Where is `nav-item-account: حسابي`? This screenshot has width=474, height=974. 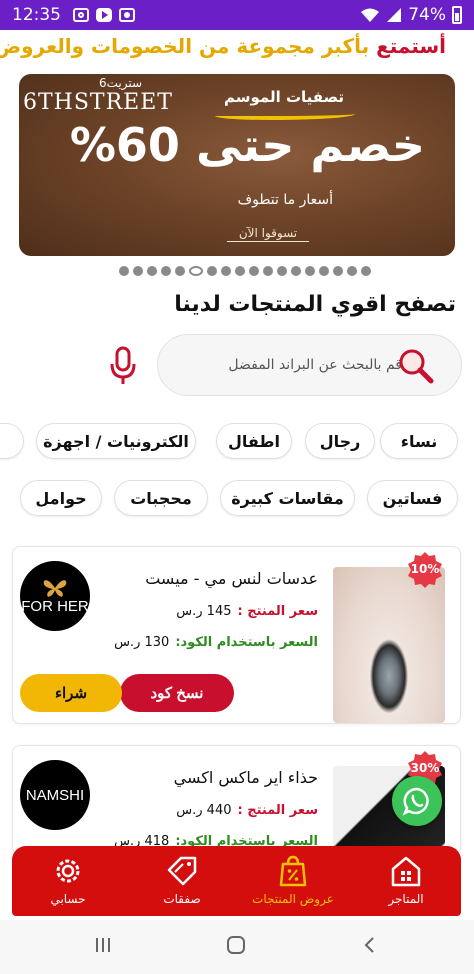
nav-item-account: حسابي is located at coordinates (68, 880).